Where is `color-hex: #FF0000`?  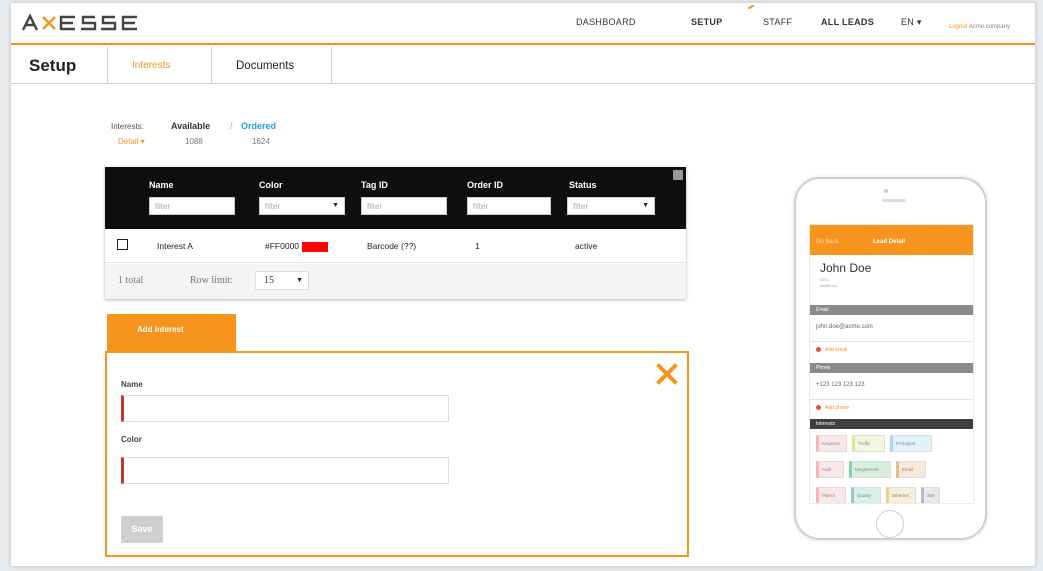 color-hex: #FF0000 is located at coordinates (282, 246).